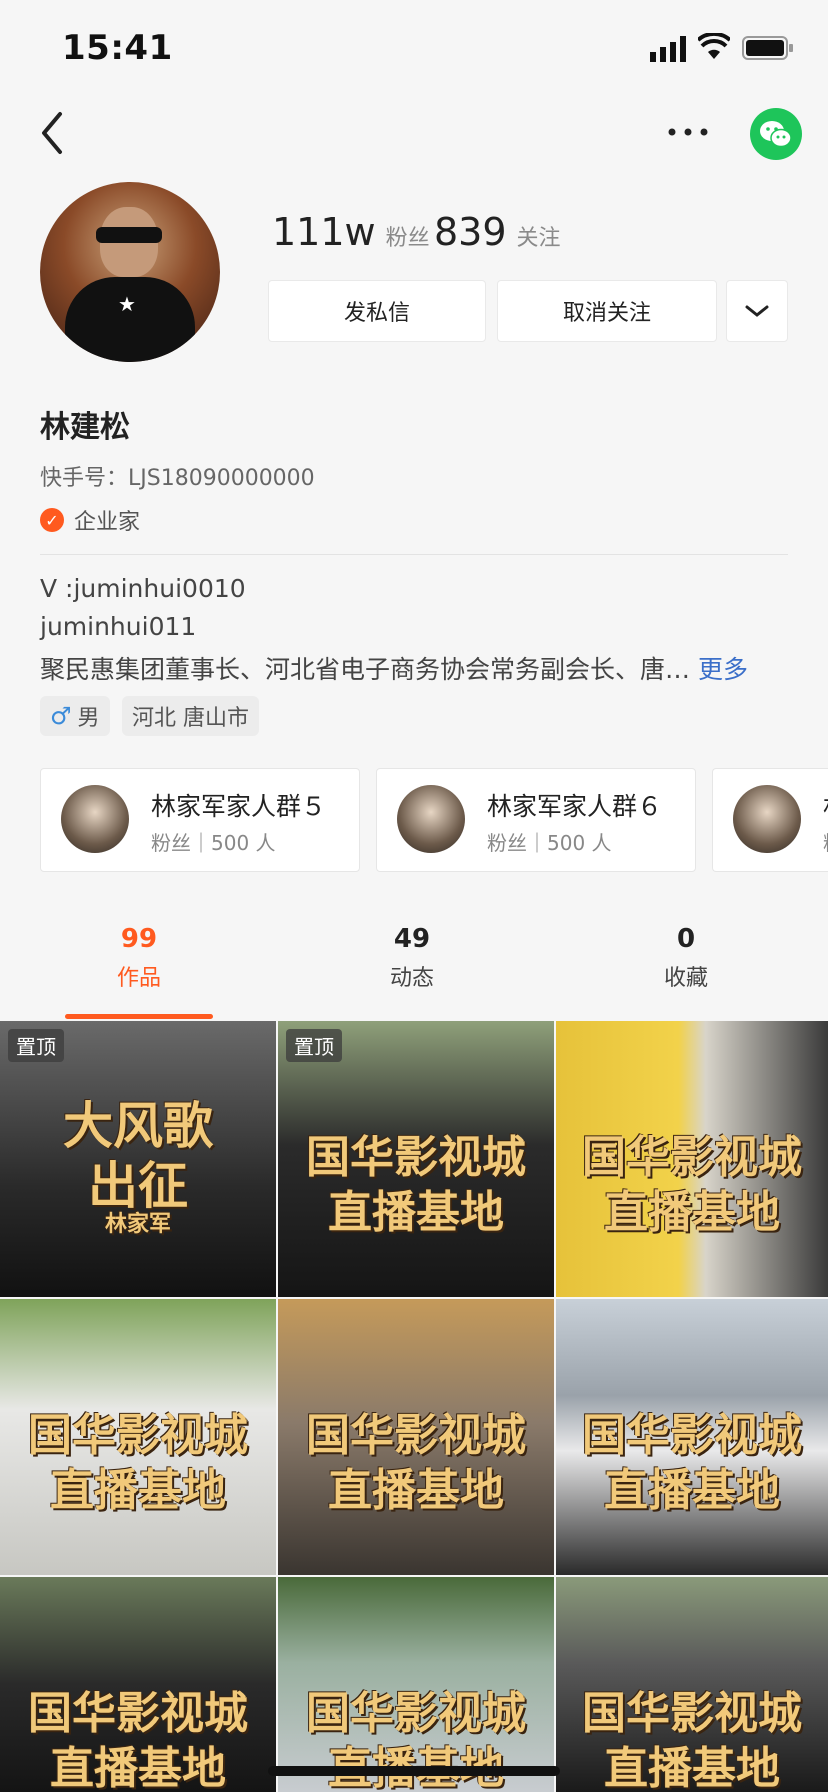 Image resolution: width=828 pixels, height=1792 pixels. What do you see at coordinates (411, 978) in the screenshot?
I see `tab-moments-label: 动态` at bounding box center [411, 978].